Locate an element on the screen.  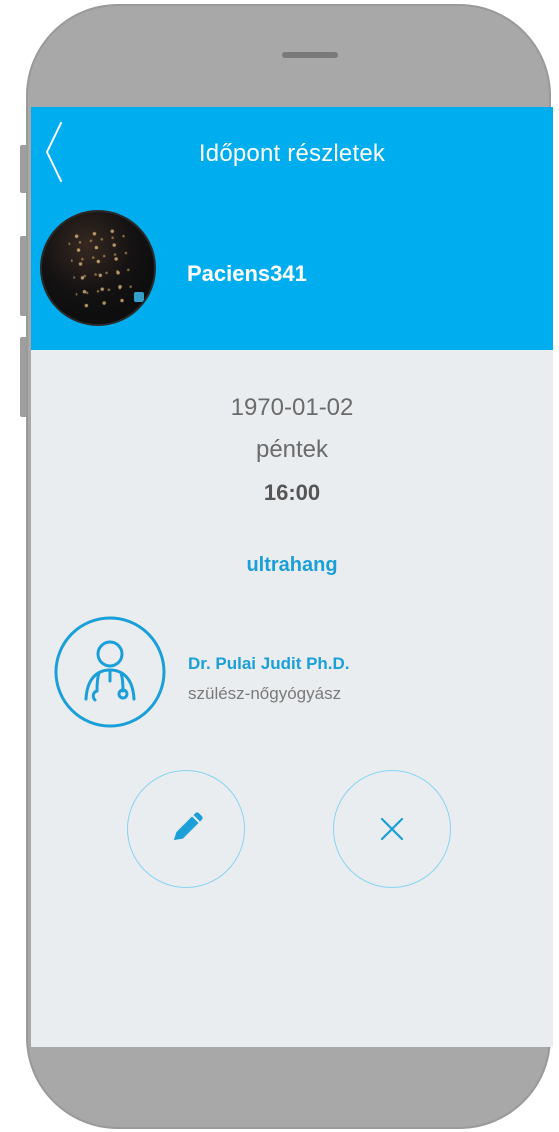
appointment-date: 1970-01-02 is located at coordinates (292, 407).